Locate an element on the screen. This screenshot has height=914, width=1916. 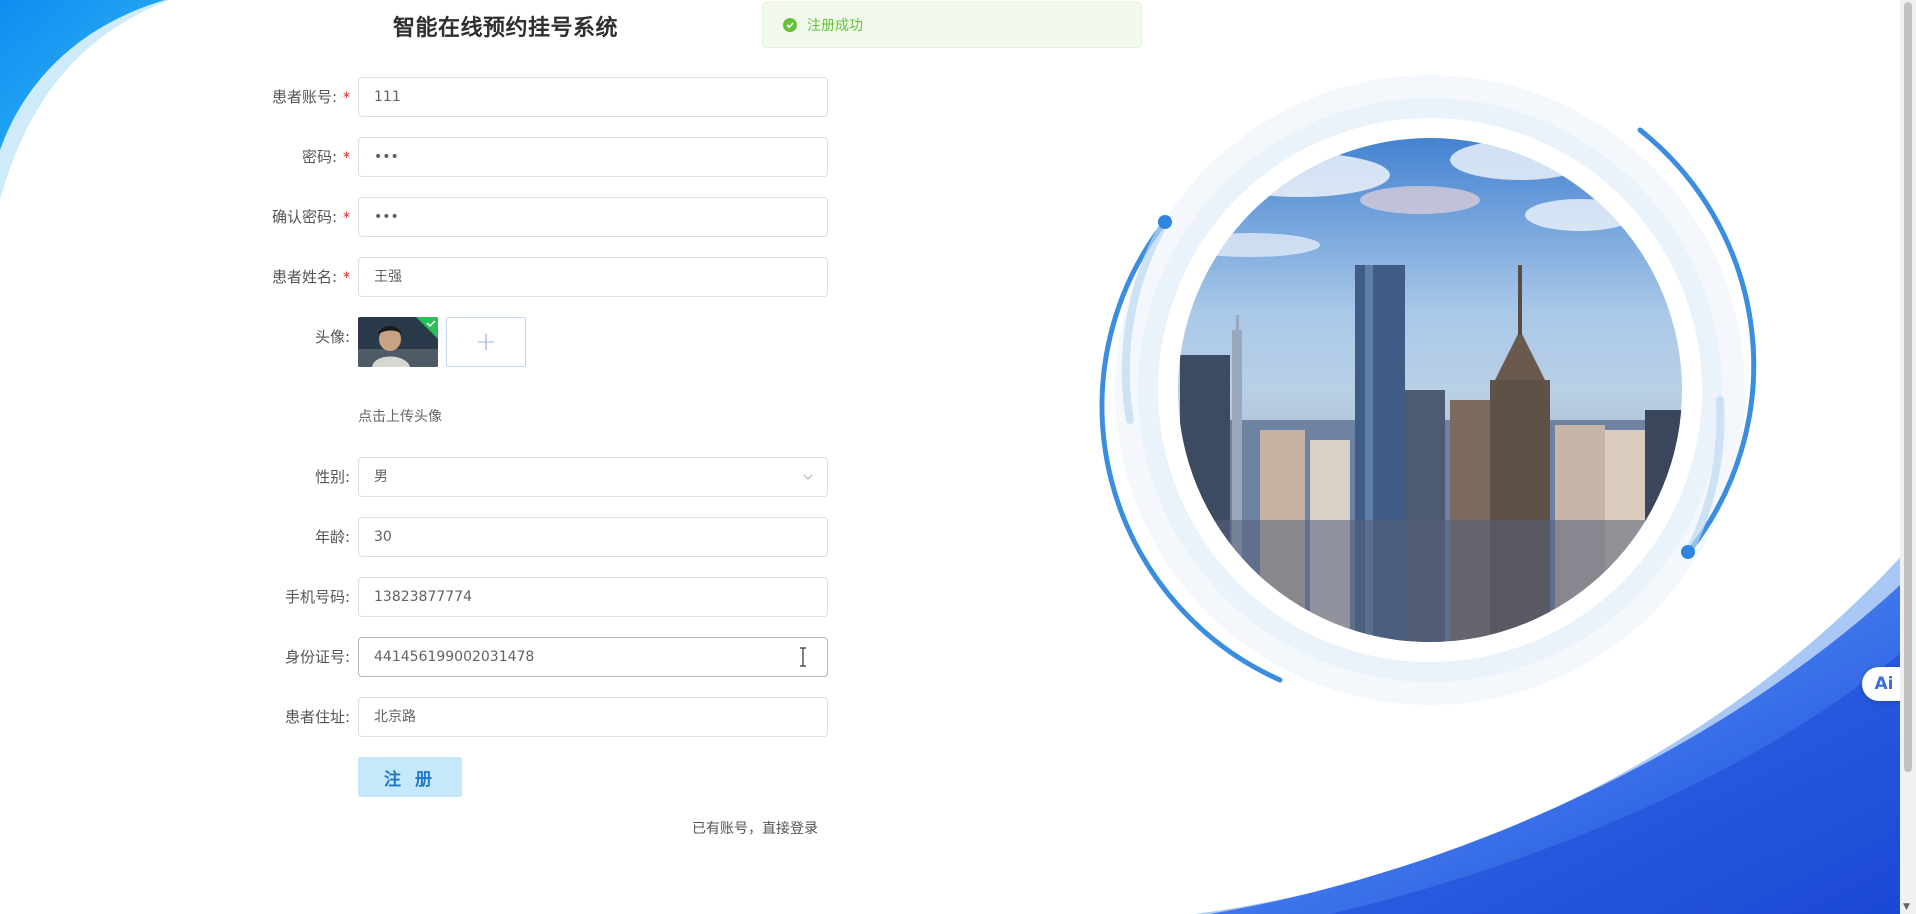
address-input: 北京路 is located at coordinates (593, 717).